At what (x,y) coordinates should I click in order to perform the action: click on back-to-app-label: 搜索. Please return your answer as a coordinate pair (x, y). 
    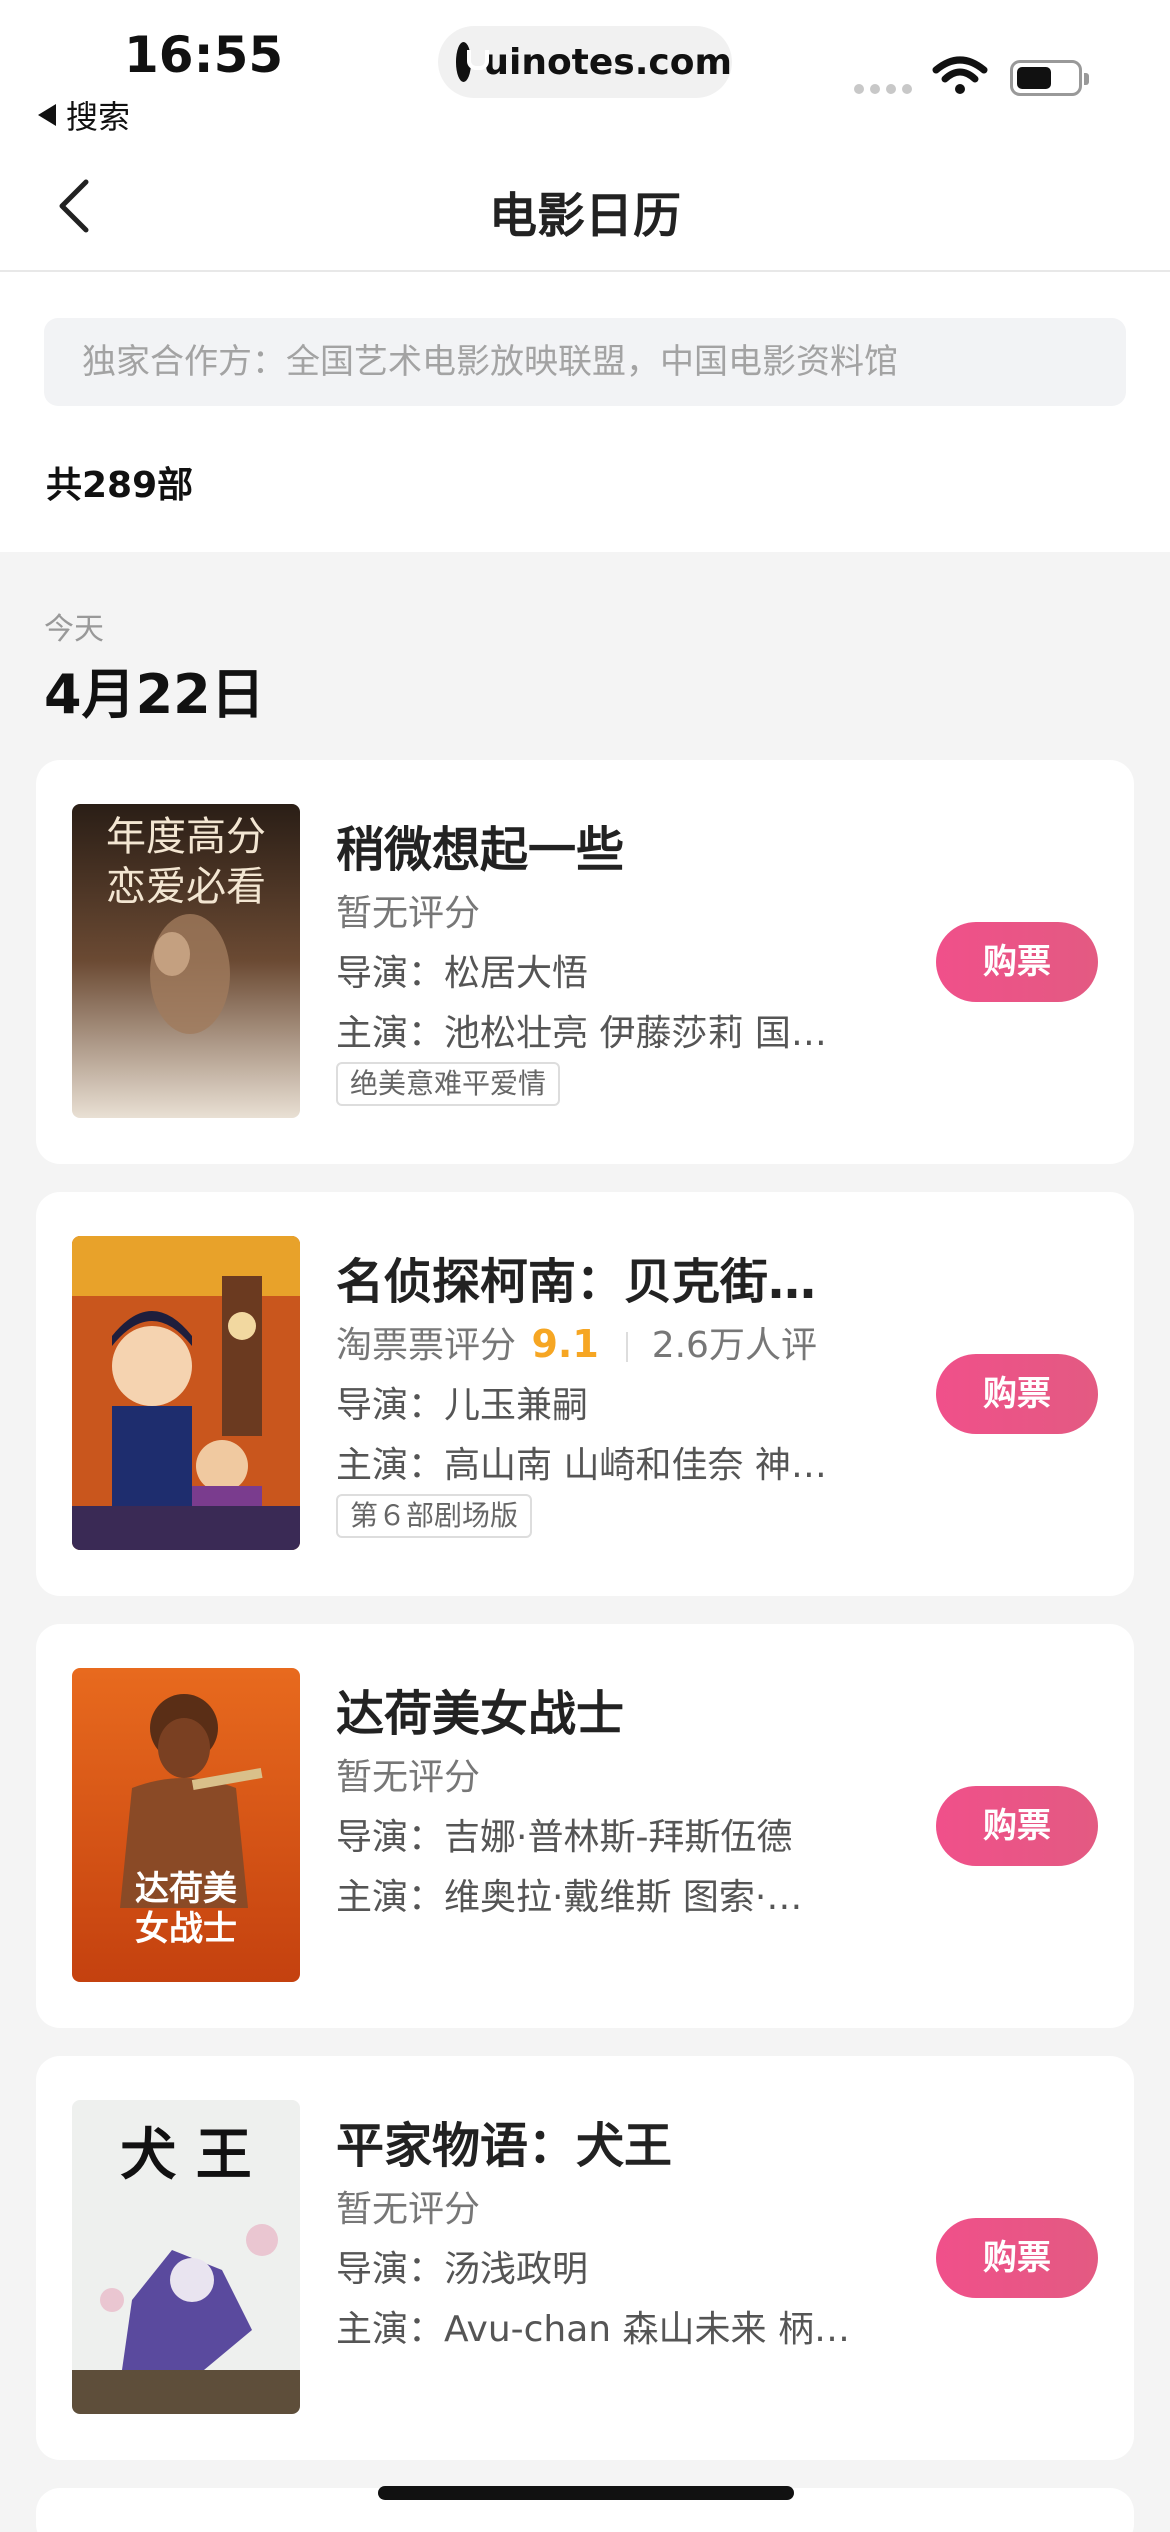
    Looking at the image, I should click on (98, 117).